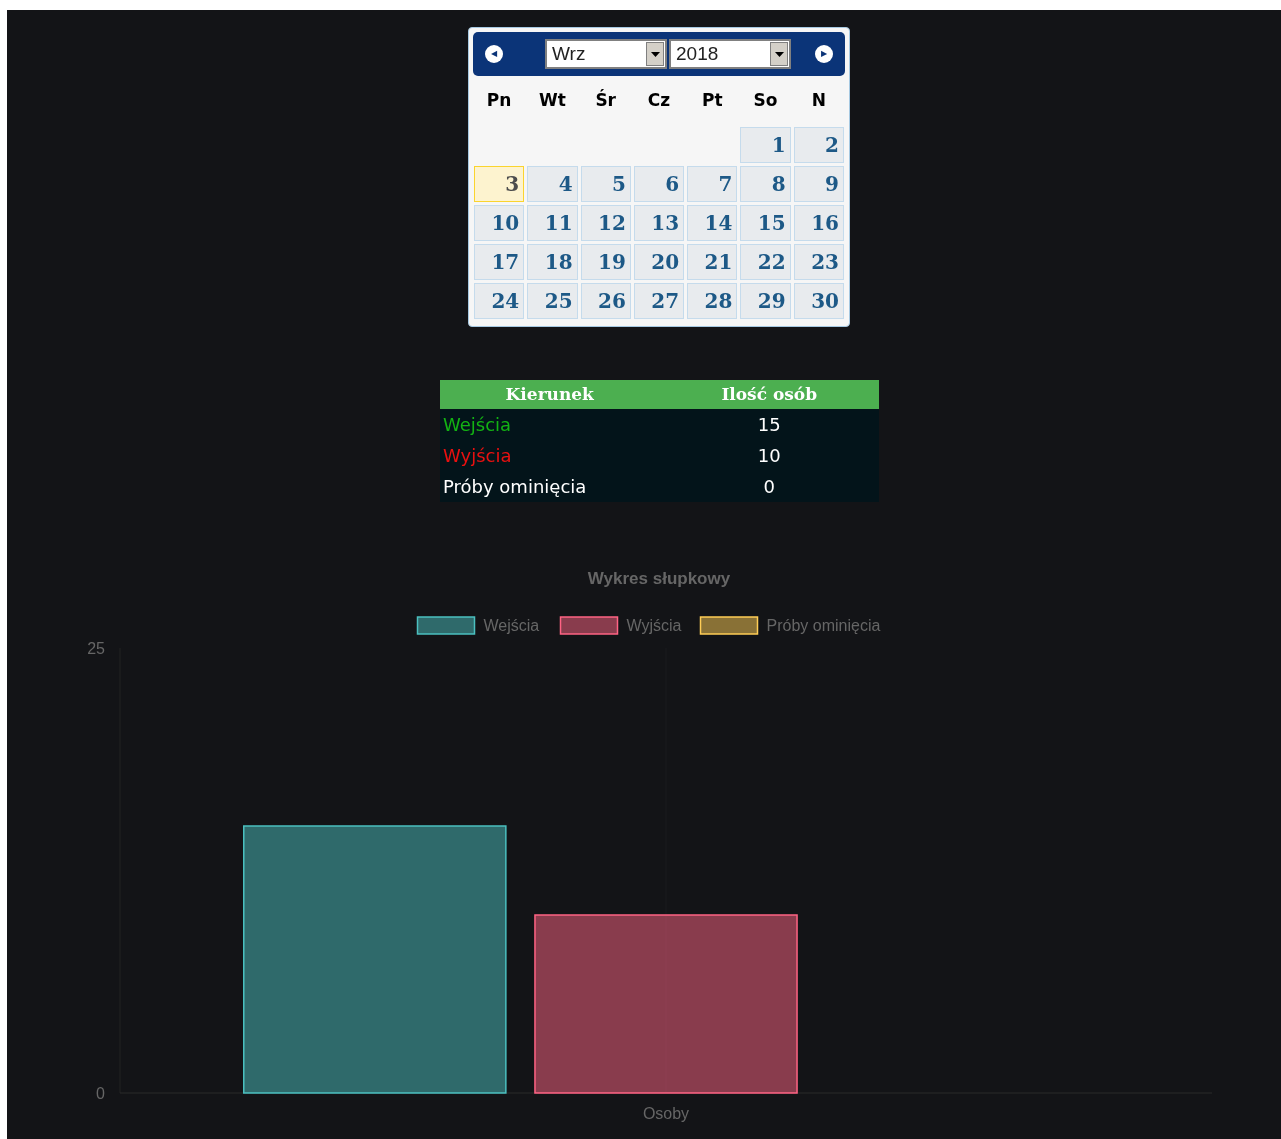  Describe the element at coordinates (818, 262) in the screenshot. I see `day-cell: 23` at that location.